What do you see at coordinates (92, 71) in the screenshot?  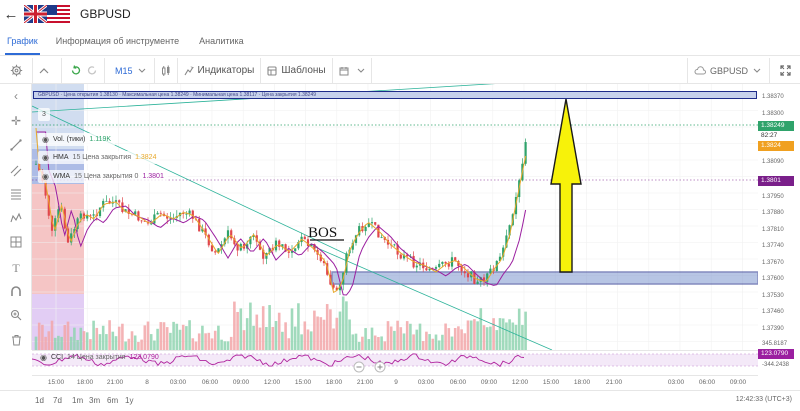 I see `redo-icon` at bounding box center [92, 71].